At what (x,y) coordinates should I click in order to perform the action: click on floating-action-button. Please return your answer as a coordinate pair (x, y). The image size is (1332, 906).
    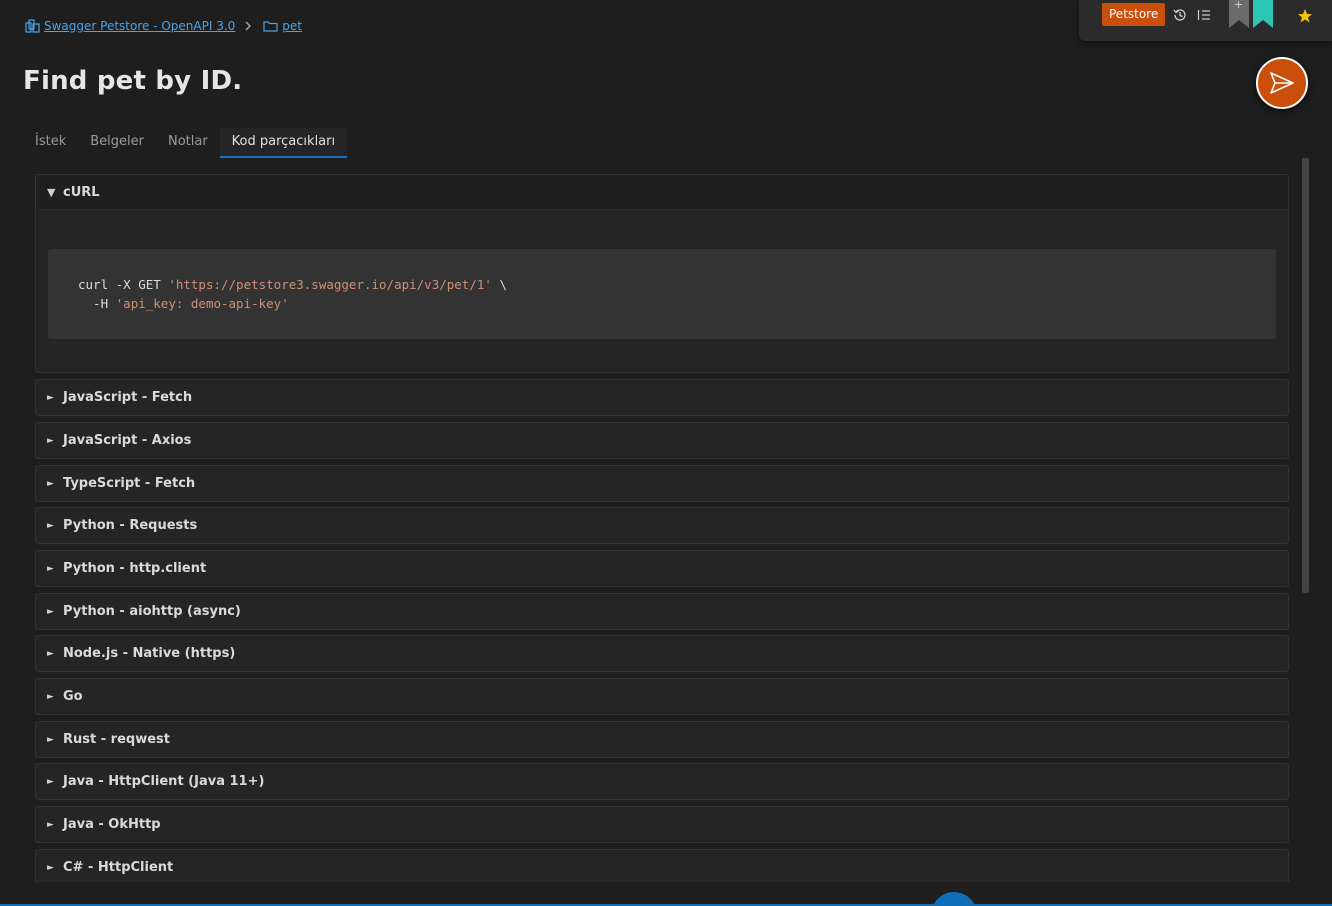
    Looking at the image, I should click on (954, 898).